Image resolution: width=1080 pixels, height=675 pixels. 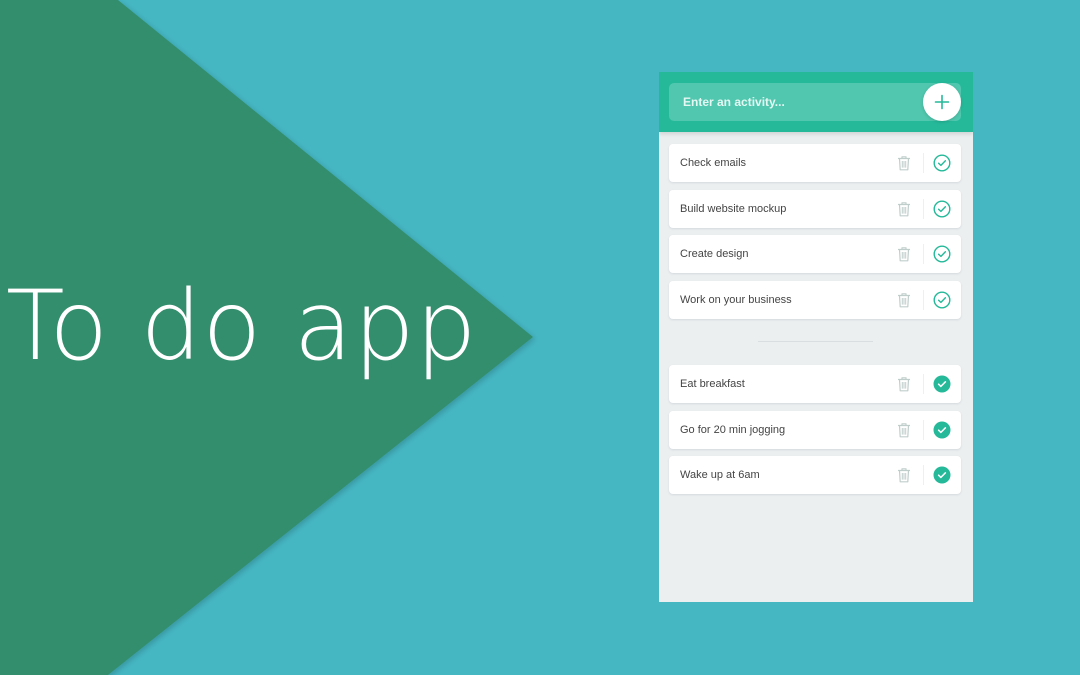 I want to click on app-header, so click(x=816, y=102).